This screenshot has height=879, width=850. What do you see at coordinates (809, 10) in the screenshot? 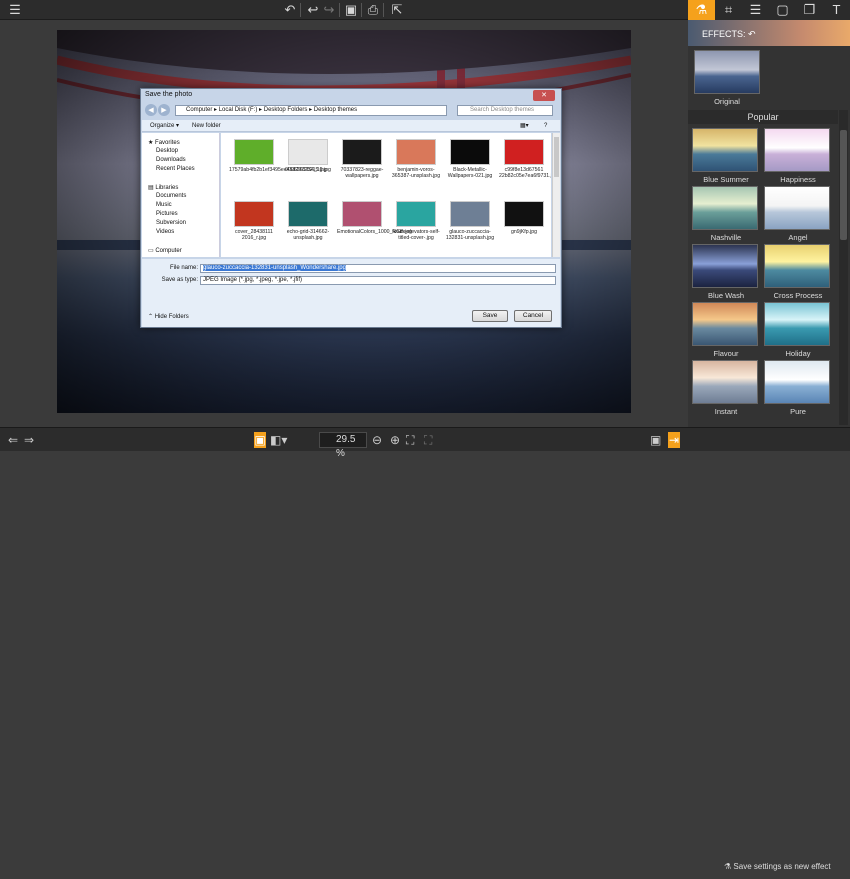
I see `layers-tab-icon: ❐` at bounding box center [809, 10].